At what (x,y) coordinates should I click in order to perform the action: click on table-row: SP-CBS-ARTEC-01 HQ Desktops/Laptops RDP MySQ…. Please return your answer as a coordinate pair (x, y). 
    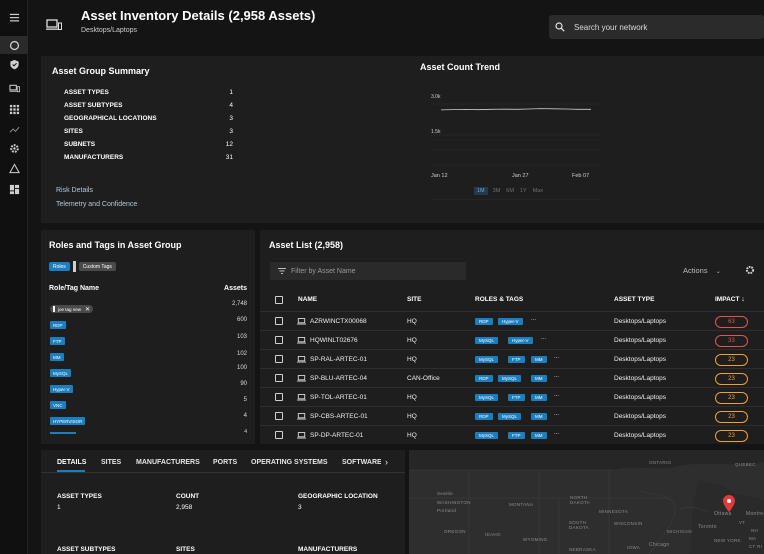
    Looking at the image, I should click on (512, 415).